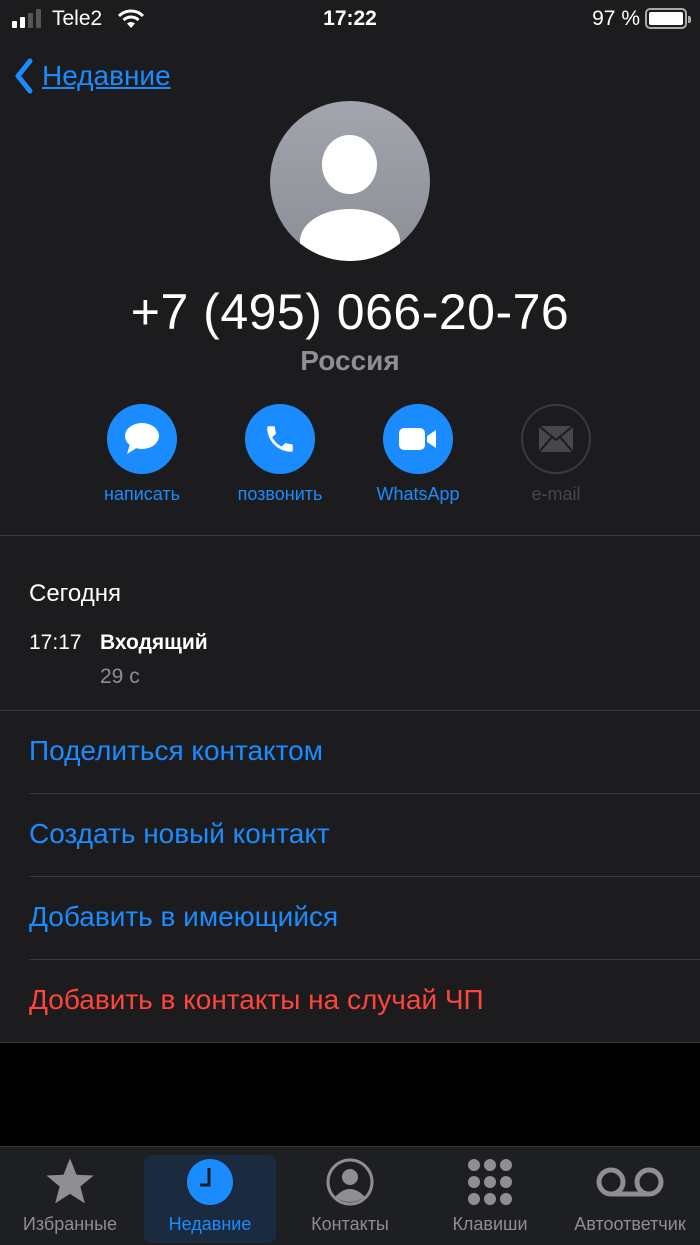 The height and width of the screenshot is (1245, 700). I want to click on whatsapp-video-button: WhatsApp, so click(418, 454).